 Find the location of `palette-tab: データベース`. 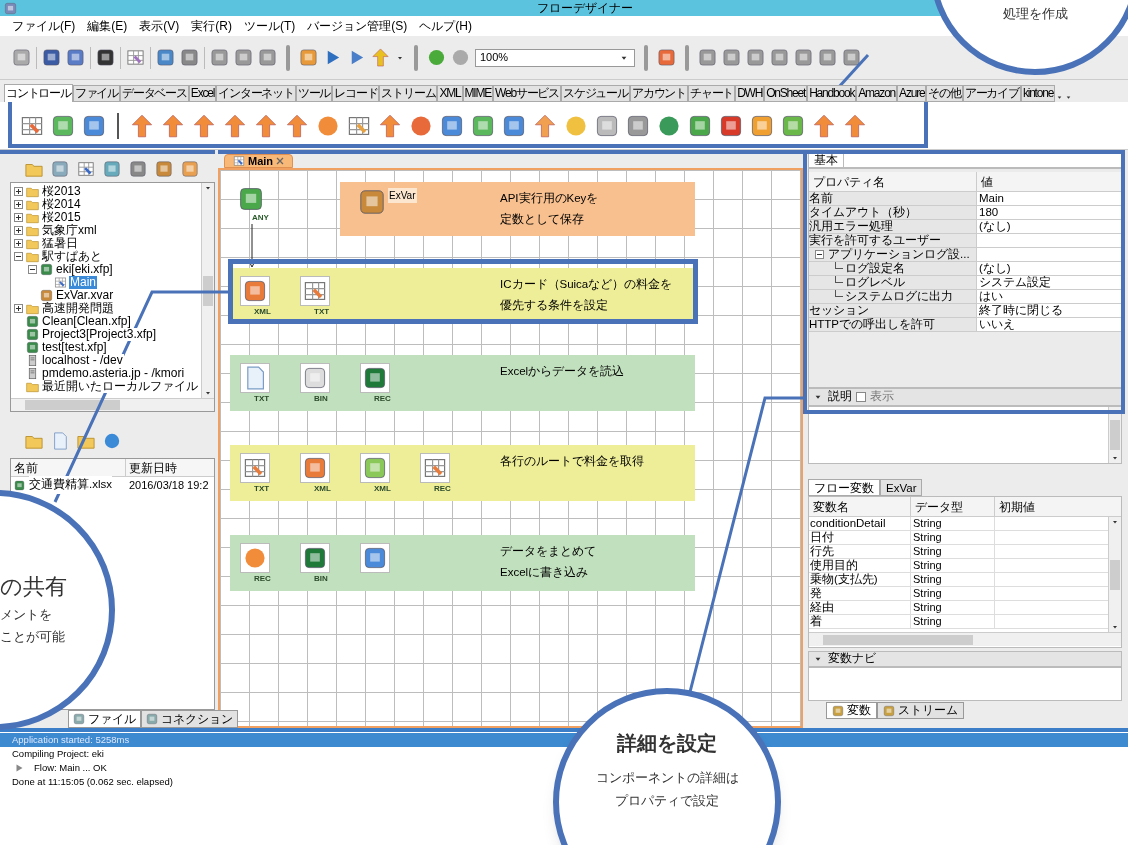

palette-tab: データベース is located at coordinates (154, 93).